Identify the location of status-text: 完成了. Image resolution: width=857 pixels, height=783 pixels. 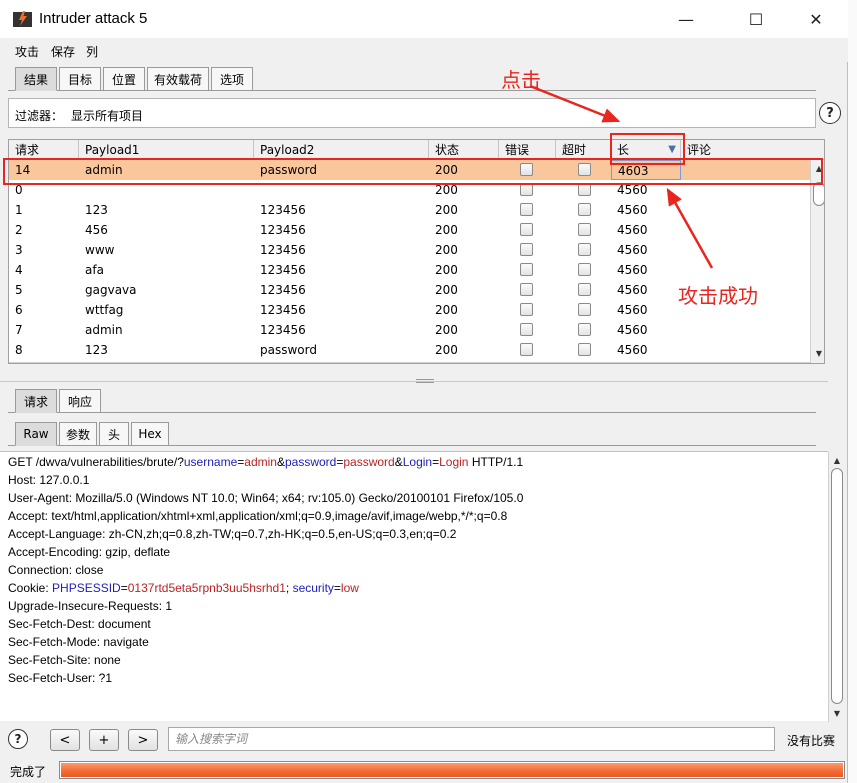
(28, 772).